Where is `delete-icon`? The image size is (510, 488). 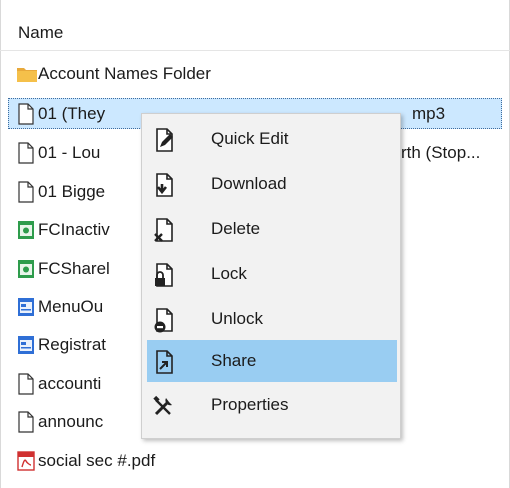 delete-icon is located at coordinates (165, 230).